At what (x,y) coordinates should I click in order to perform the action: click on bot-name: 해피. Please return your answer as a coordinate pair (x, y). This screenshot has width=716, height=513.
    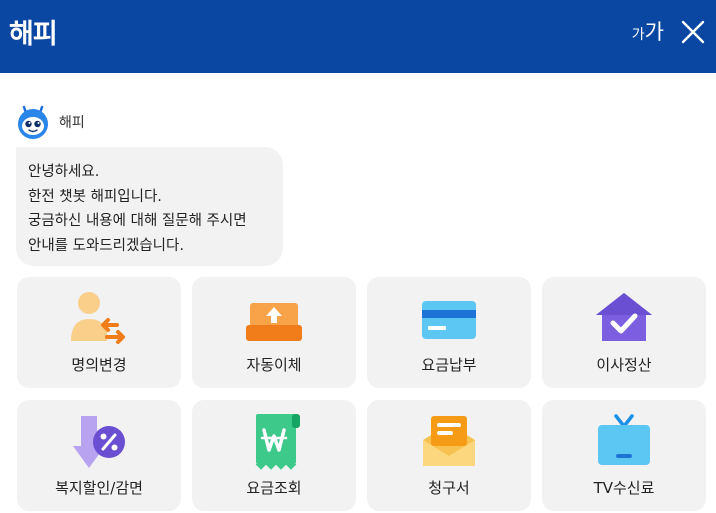
    Looking at the image, I should click on (72, 123).